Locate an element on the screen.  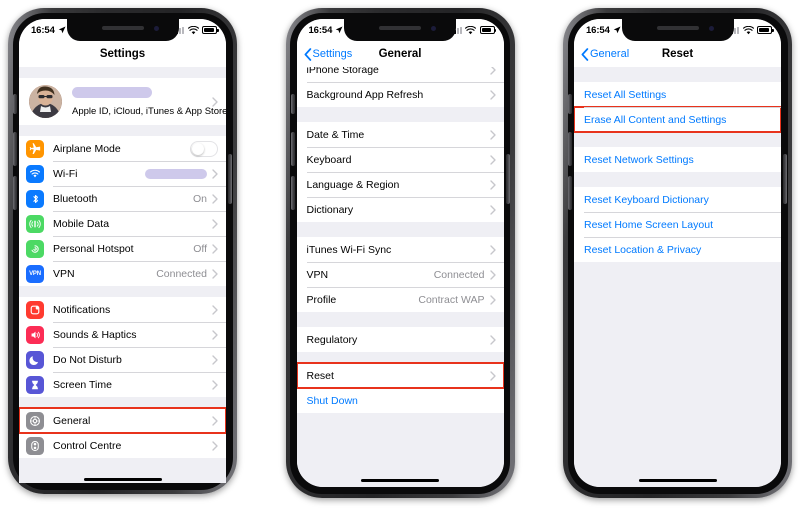
vpn-icon: VPN is located at coordinates (35, 273).